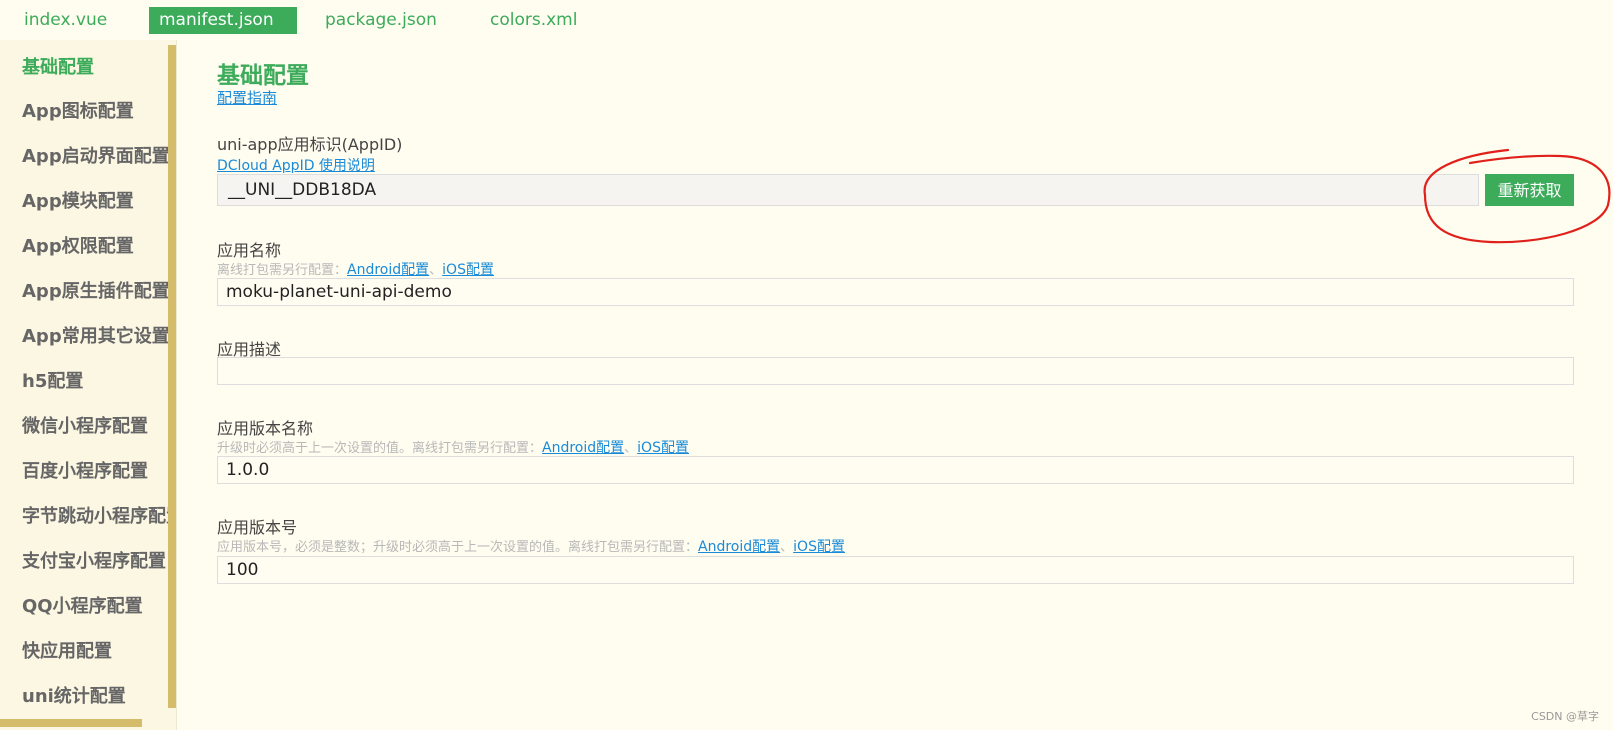  What do you see at coordinates (739, 547) in the screenshot?
I see `version-code-android-link: Android配置` at bounding box center [739, 547].